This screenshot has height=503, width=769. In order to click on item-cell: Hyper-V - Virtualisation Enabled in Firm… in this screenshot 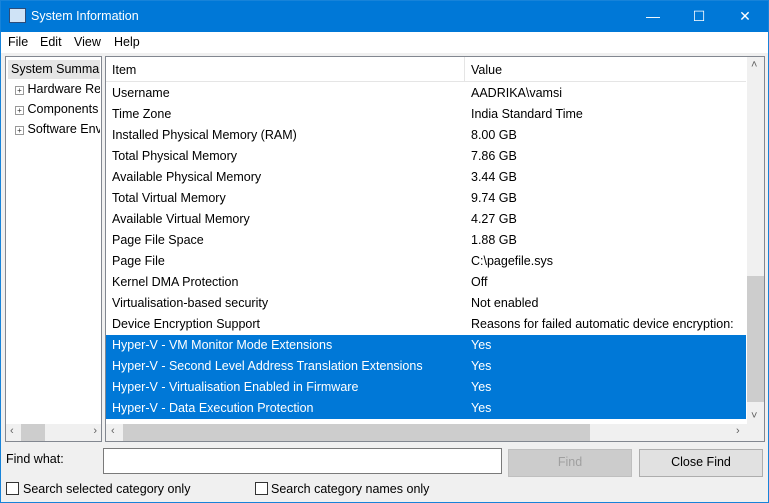, I will do `click(235, 387)`.